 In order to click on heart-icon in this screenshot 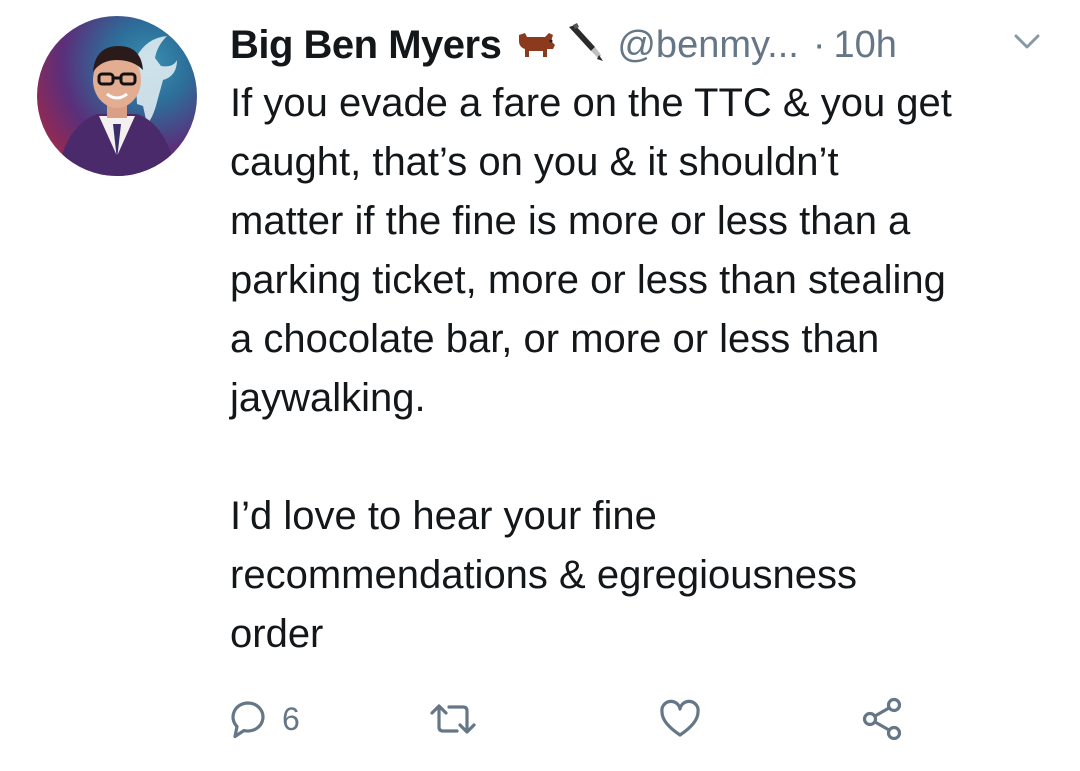, I will do `click(680, 719)`.